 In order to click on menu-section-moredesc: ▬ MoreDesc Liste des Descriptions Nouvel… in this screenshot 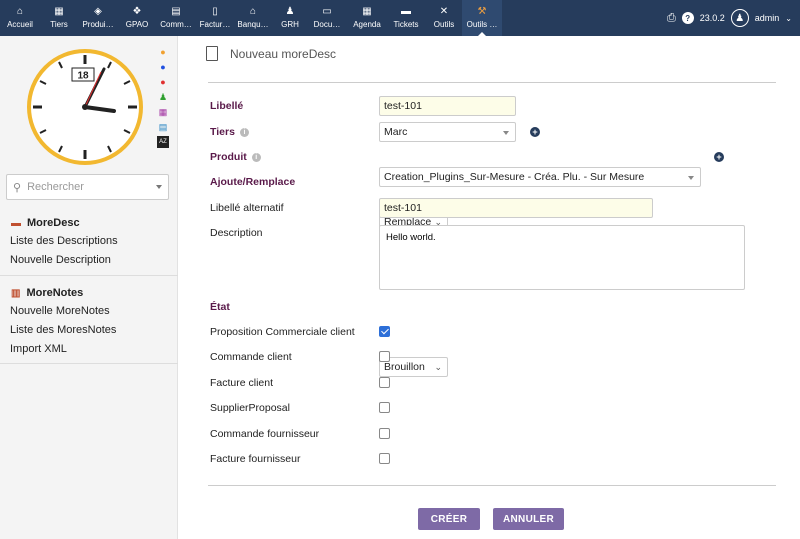, I will do `click(89, 245)`.